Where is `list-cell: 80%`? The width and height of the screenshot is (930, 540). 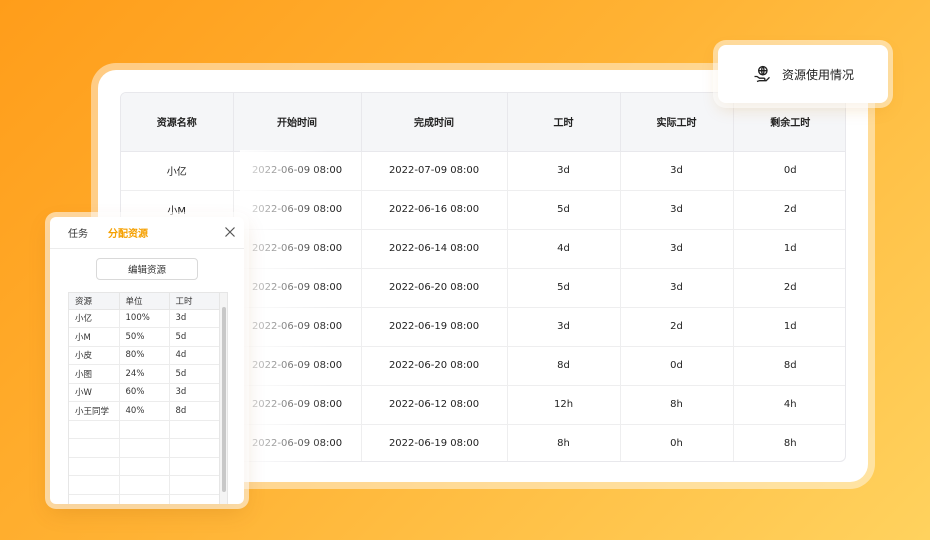
list-cell: 80% is located at coordinates (144, 355).